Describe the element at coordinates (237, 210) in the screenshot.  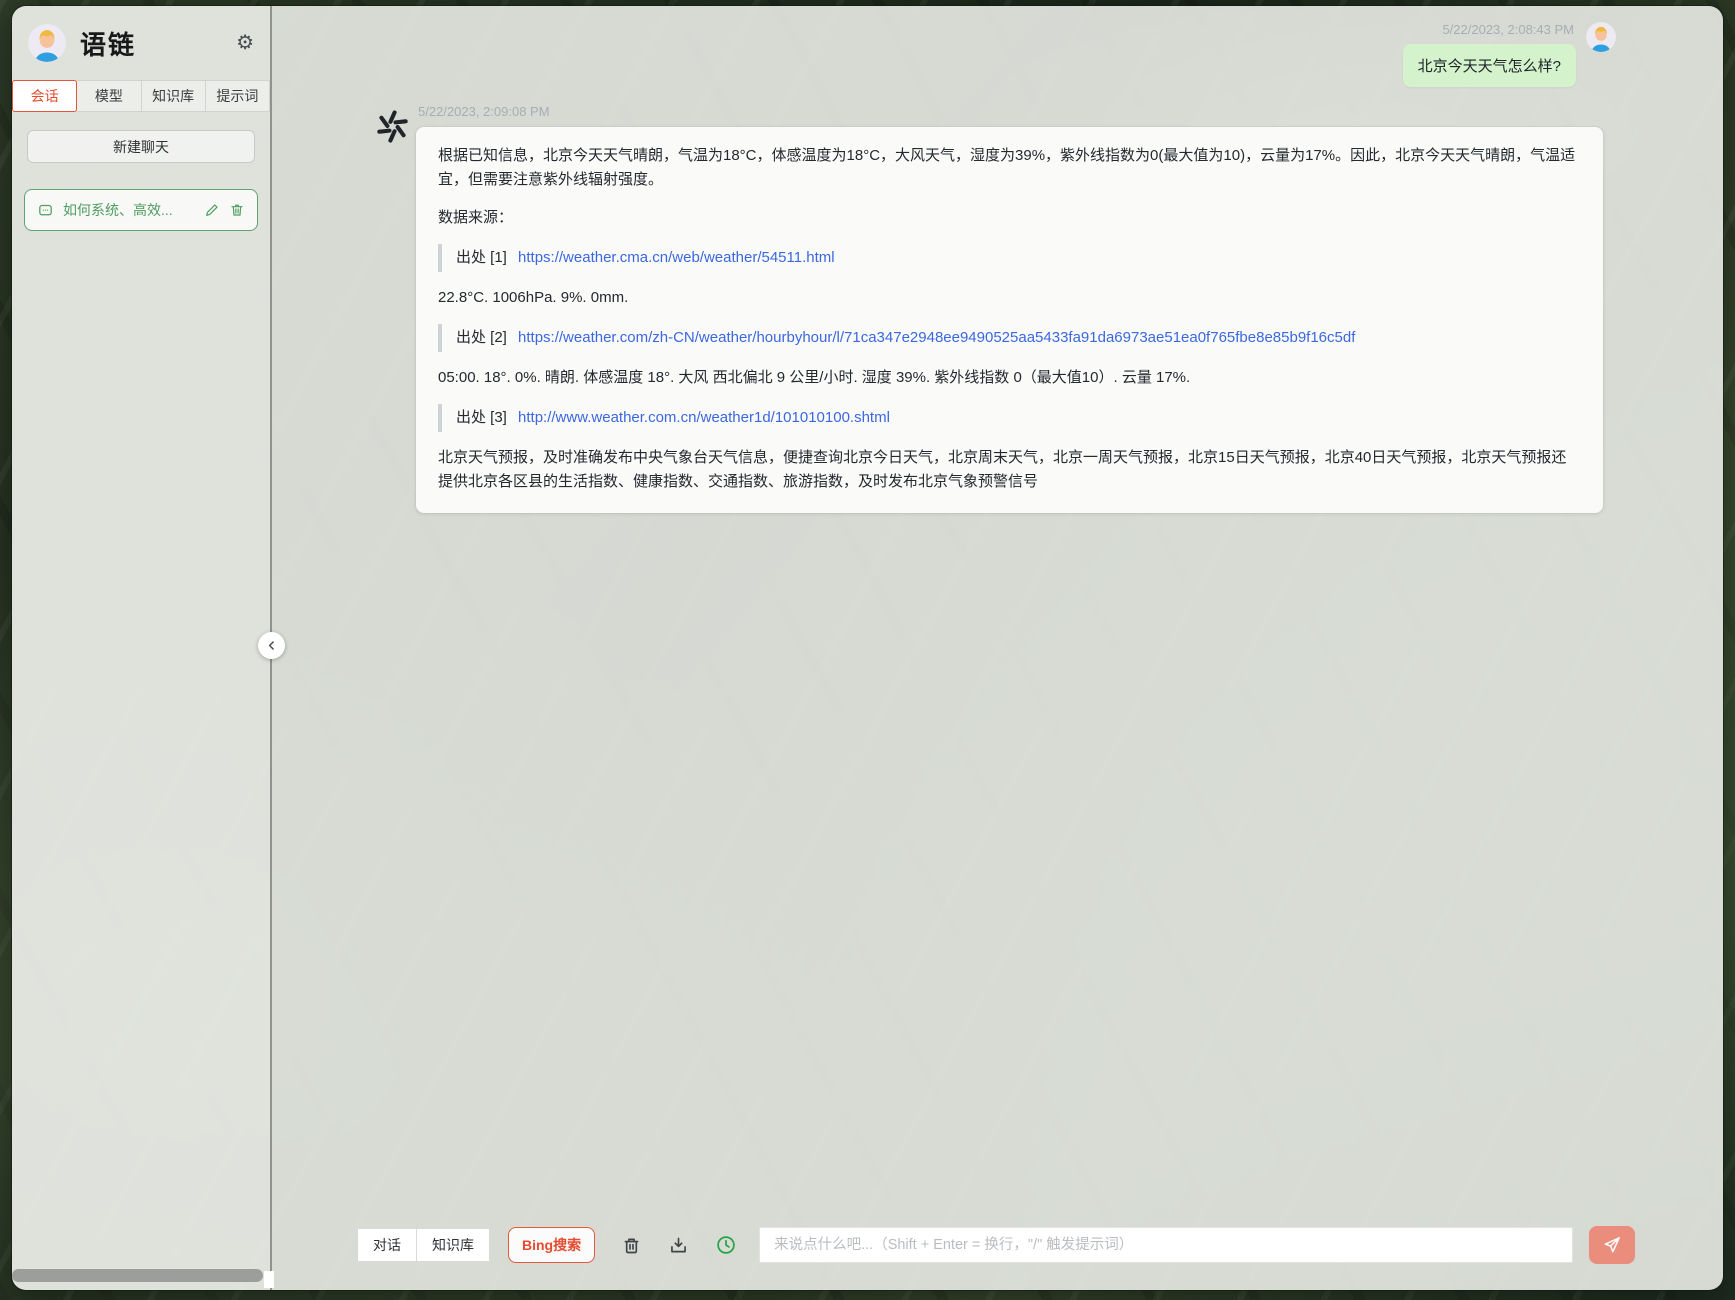
I see `delete-trash-icon` at that location.